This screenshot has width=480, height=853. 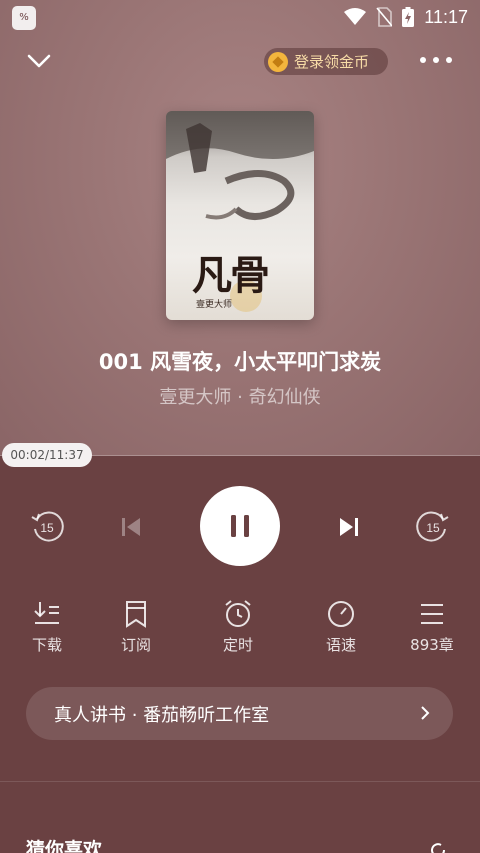 What do you see at coordinates (231, 275) in the screenshot?
I see `cover-title: 凡骨` at bounding box center [231, 275].